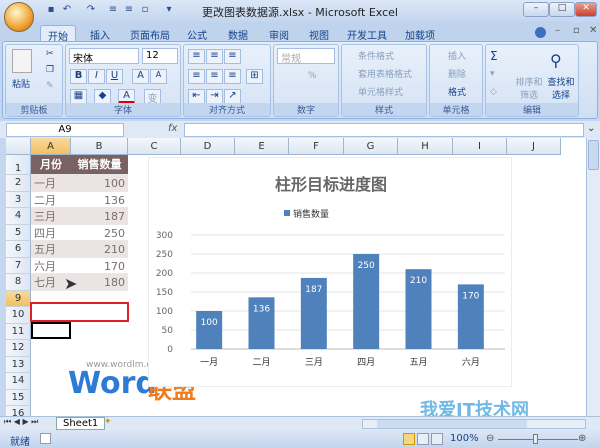  What do you see at coordinates (51, 146) in the screenshot?
I see `column-header-A: A` at bounding box center [51, 146].